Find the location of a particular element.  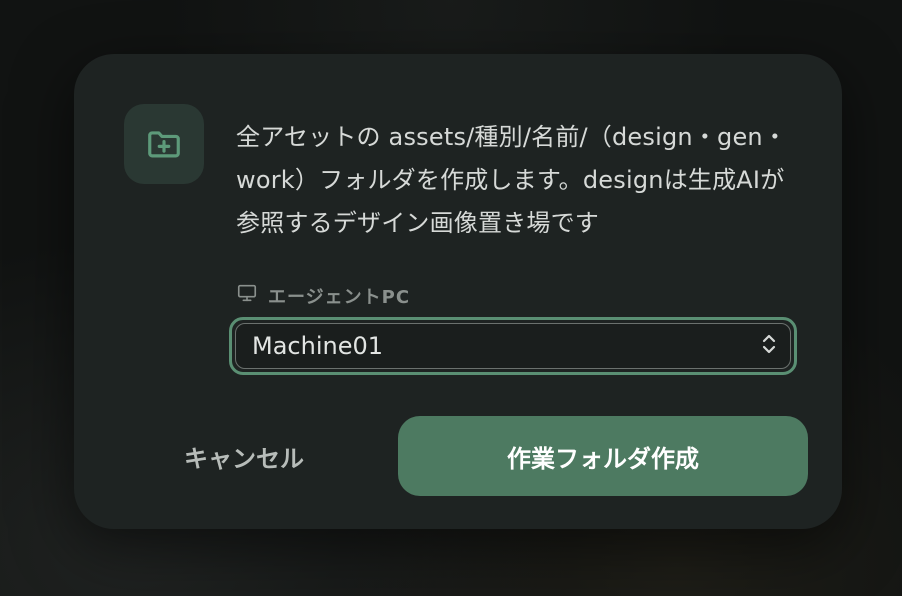

agent-pc-select-focus-ring: Machine01 is located at coordinates (513, 346).